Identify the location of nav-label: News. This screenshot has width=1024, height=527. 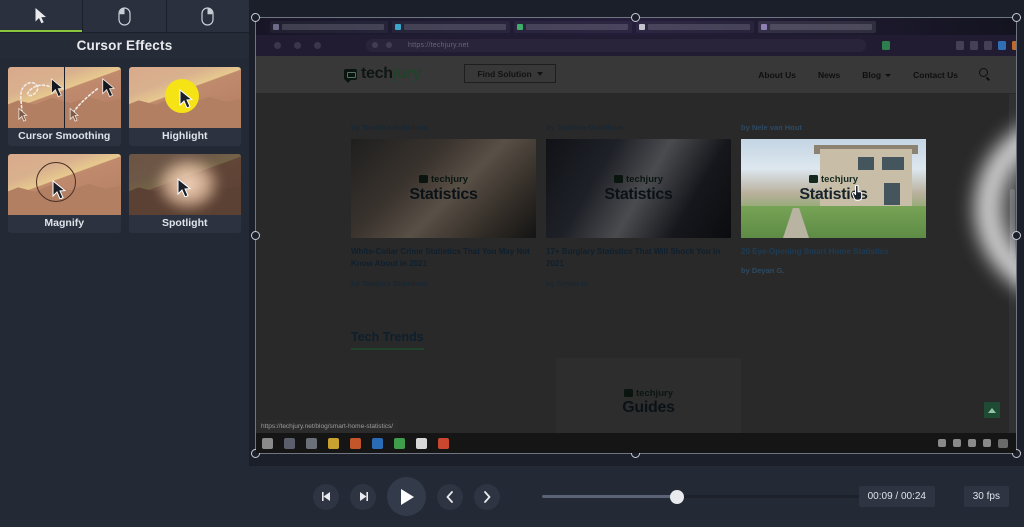
(829, 75).